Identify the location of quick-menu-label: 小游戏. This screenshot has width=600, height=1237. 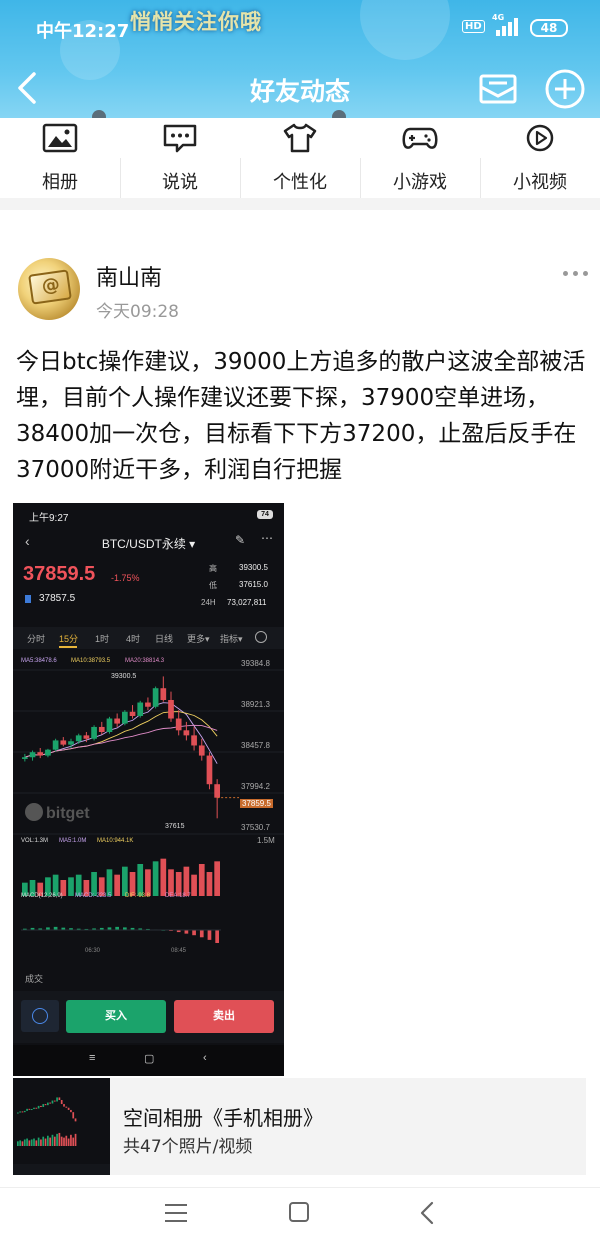
(420, 182).